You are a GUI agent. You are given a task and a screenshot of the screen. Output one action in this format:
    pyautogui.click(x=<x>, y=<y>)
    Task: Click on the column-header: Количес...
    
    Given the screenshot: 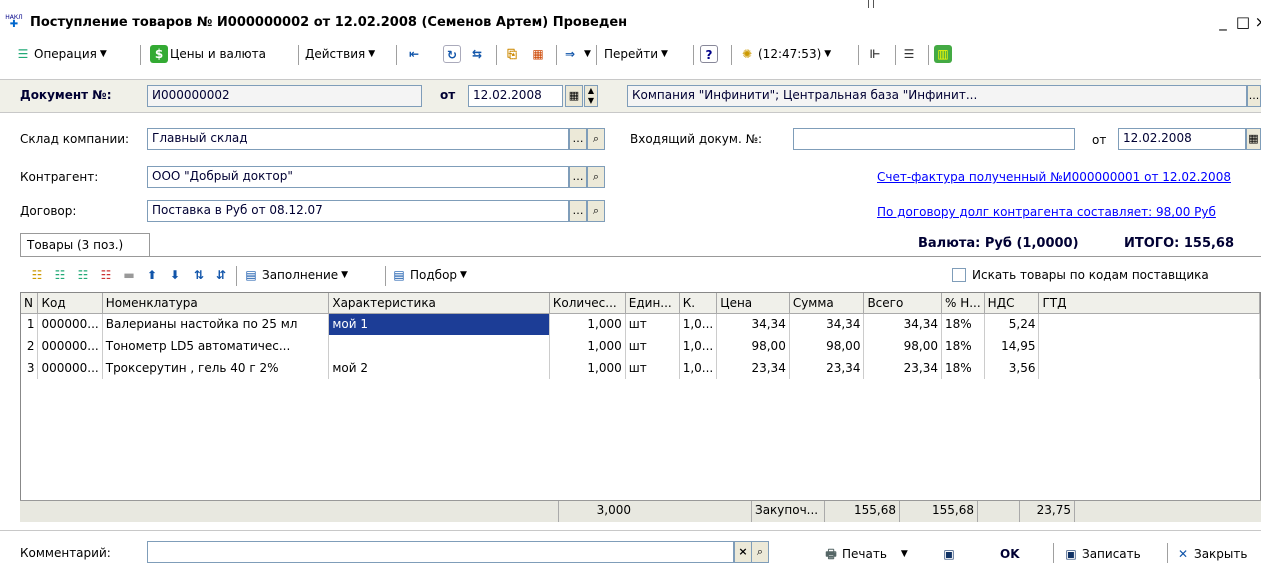 What is the action you would take?
    pyautogui.click(x=587, y=303)
    